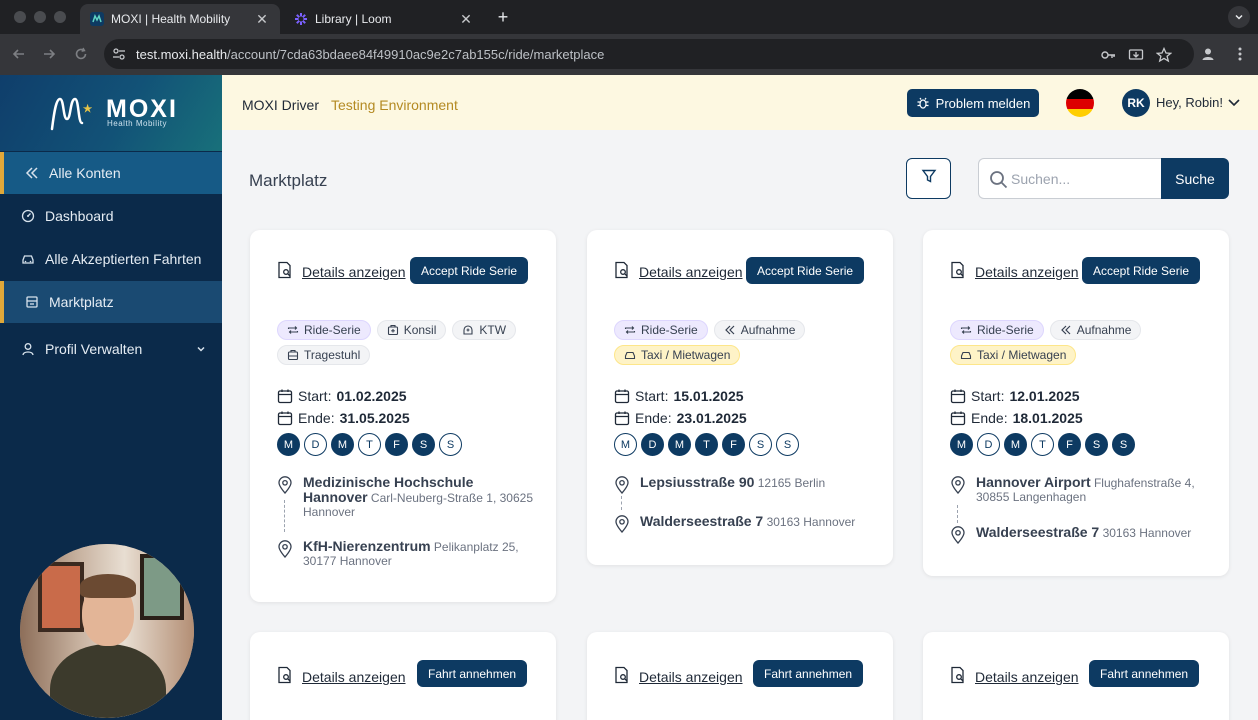 This screenshot has height=720, width=1258. What do you see at coordinates (119, 54) in the screenshot?
I see `site-settings-icon` at bounding box center [119, 54].